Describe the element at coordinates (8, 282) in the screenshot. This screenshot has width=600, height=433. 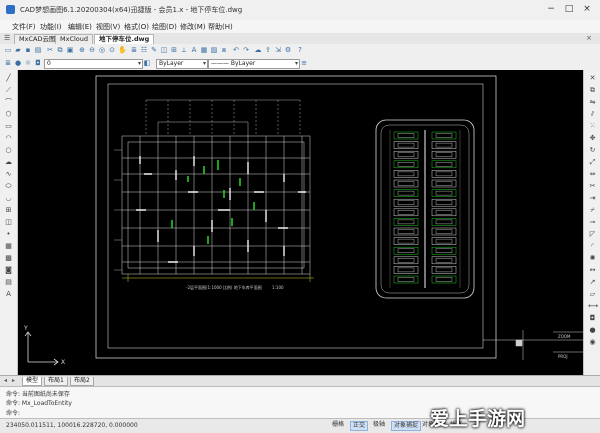
I see `table-icon: ▤` at that location.